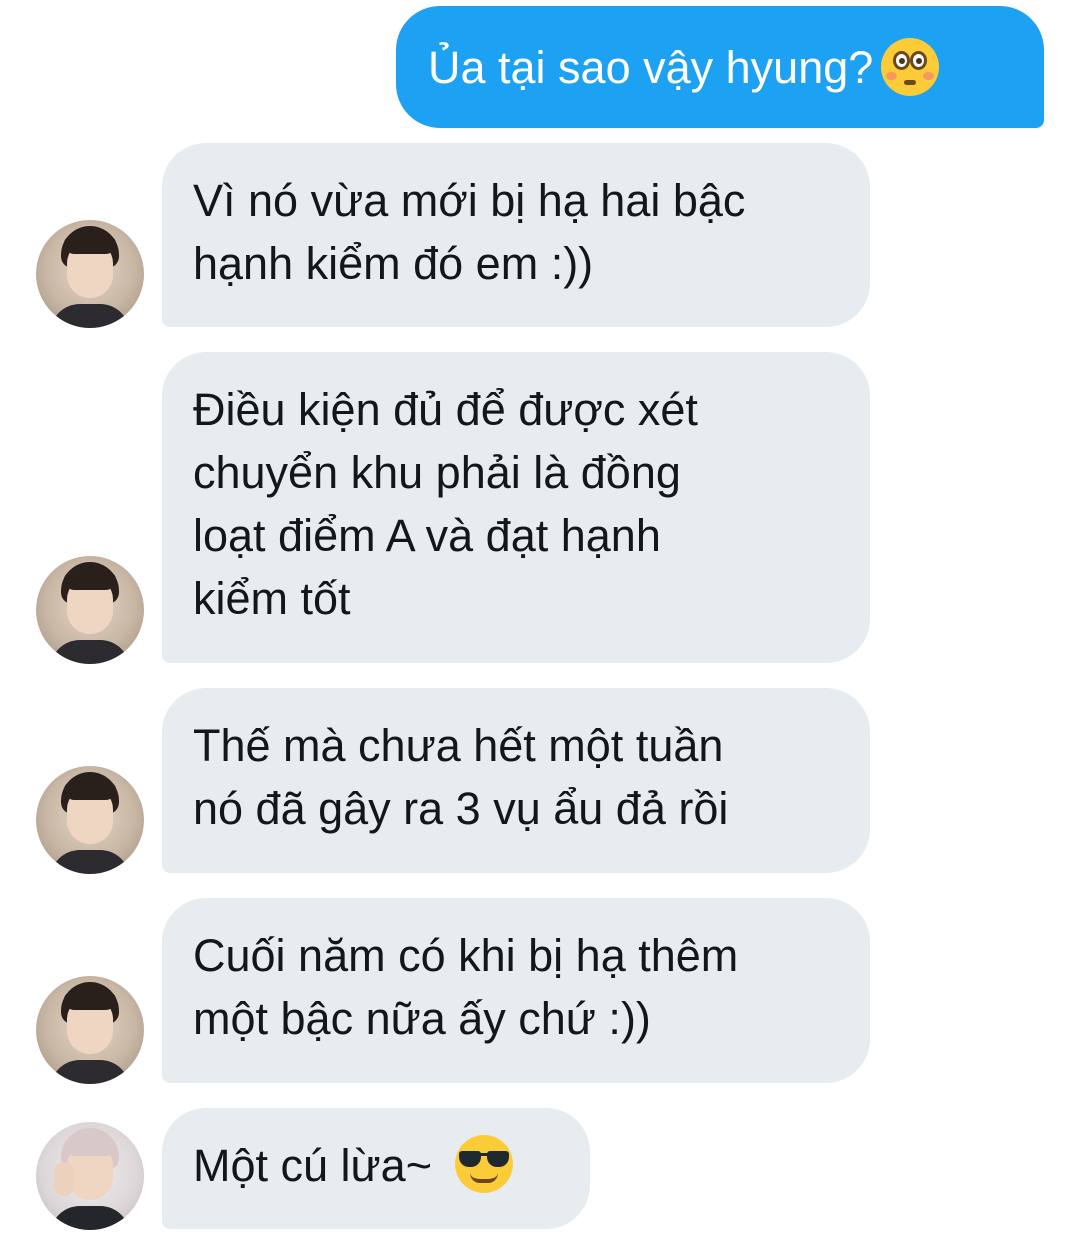 The image size is (1080, 1235). I want to click on message-line: Điều kiện đủ để được xét, so click(445, 409).